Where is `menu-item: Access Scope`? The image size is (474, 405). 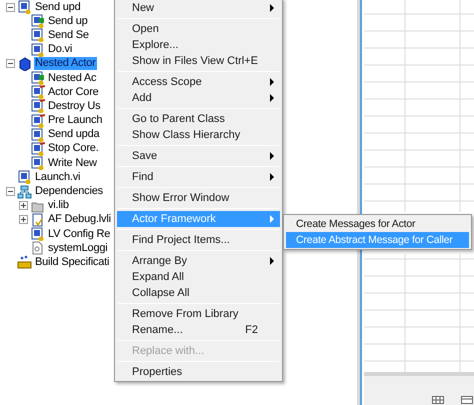 menu-item: Access Scope is located at coordinates (198, 82).